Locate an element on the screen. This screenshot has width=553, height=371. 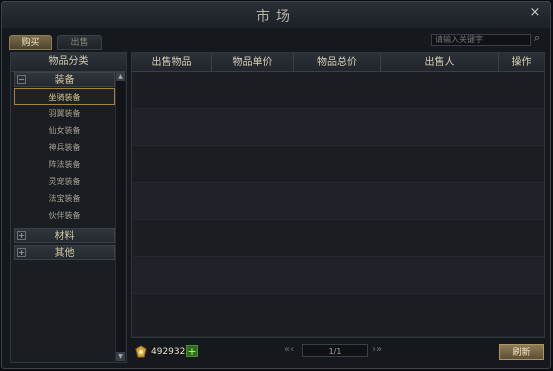
scroll-up-icon: ▲ is located at coordinates (120, 76).